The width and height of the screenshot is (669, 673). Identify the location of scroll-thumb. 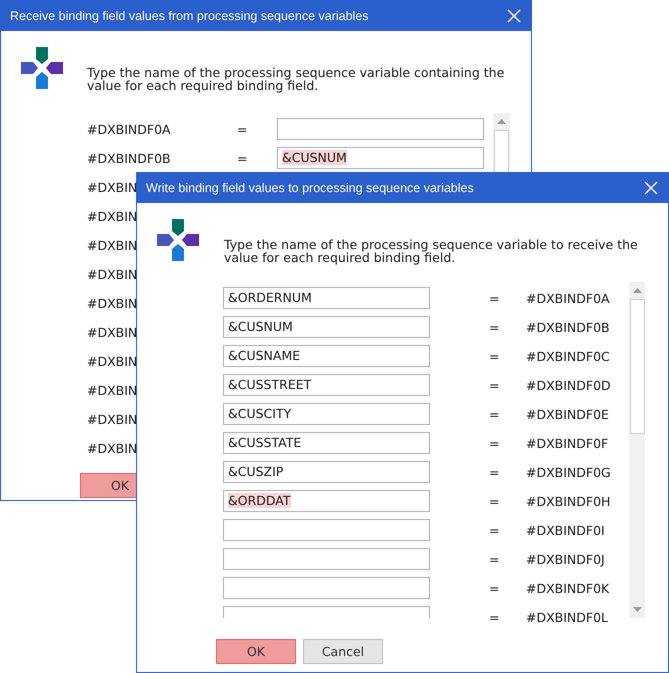
(637, 366).